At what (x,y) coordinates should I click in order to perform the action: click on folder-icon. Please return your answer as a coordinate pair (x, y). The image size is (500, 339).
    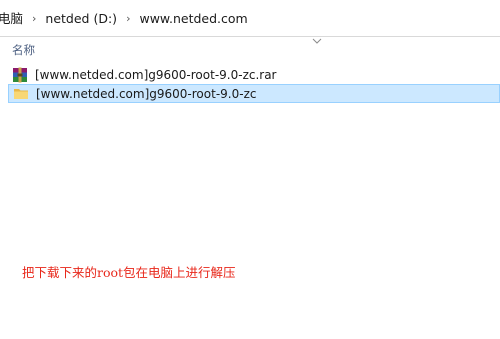
    Looking at the image, I should click on (21, 93).